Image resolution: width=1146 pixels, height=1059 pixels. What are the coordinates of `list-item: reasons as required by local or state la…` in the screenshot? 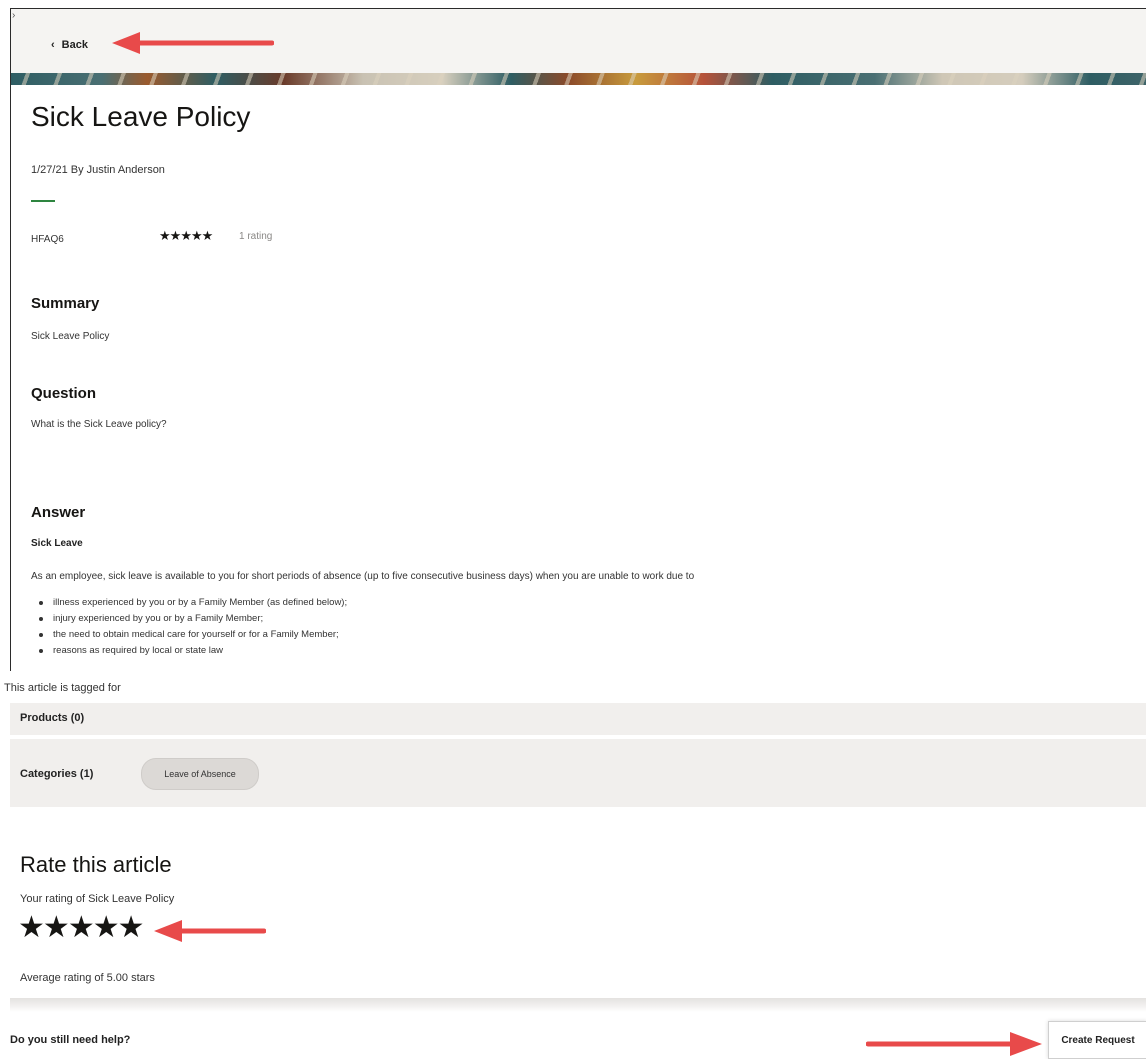 It's located at (193, 651).